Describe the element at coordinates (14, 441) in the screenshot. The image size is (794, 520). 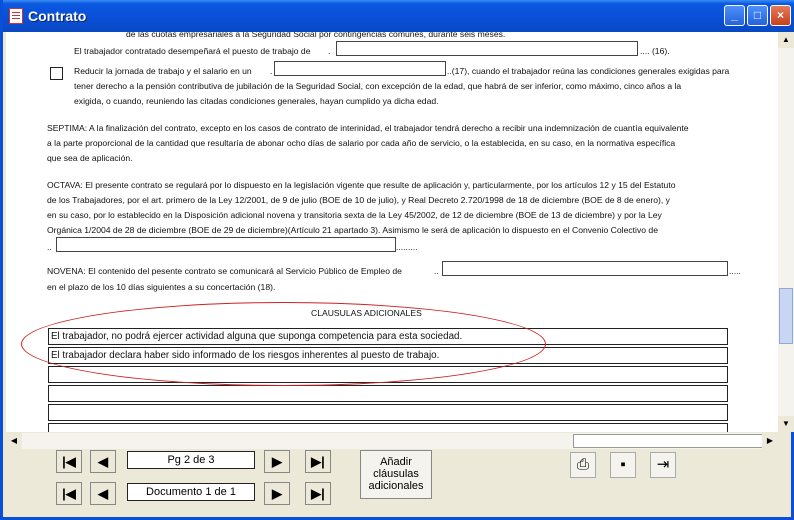
I see `scroll-left-arrow-icon: ◀` at that location.